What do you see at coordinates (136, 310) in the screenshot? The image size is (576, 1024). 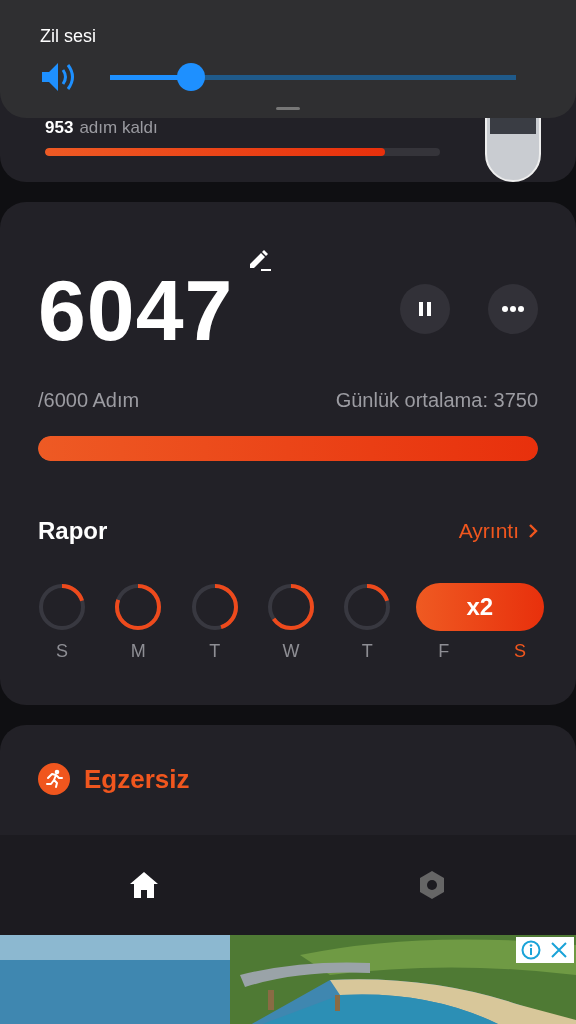 I see `step-count: 6047` at bounding box center [136, 310].